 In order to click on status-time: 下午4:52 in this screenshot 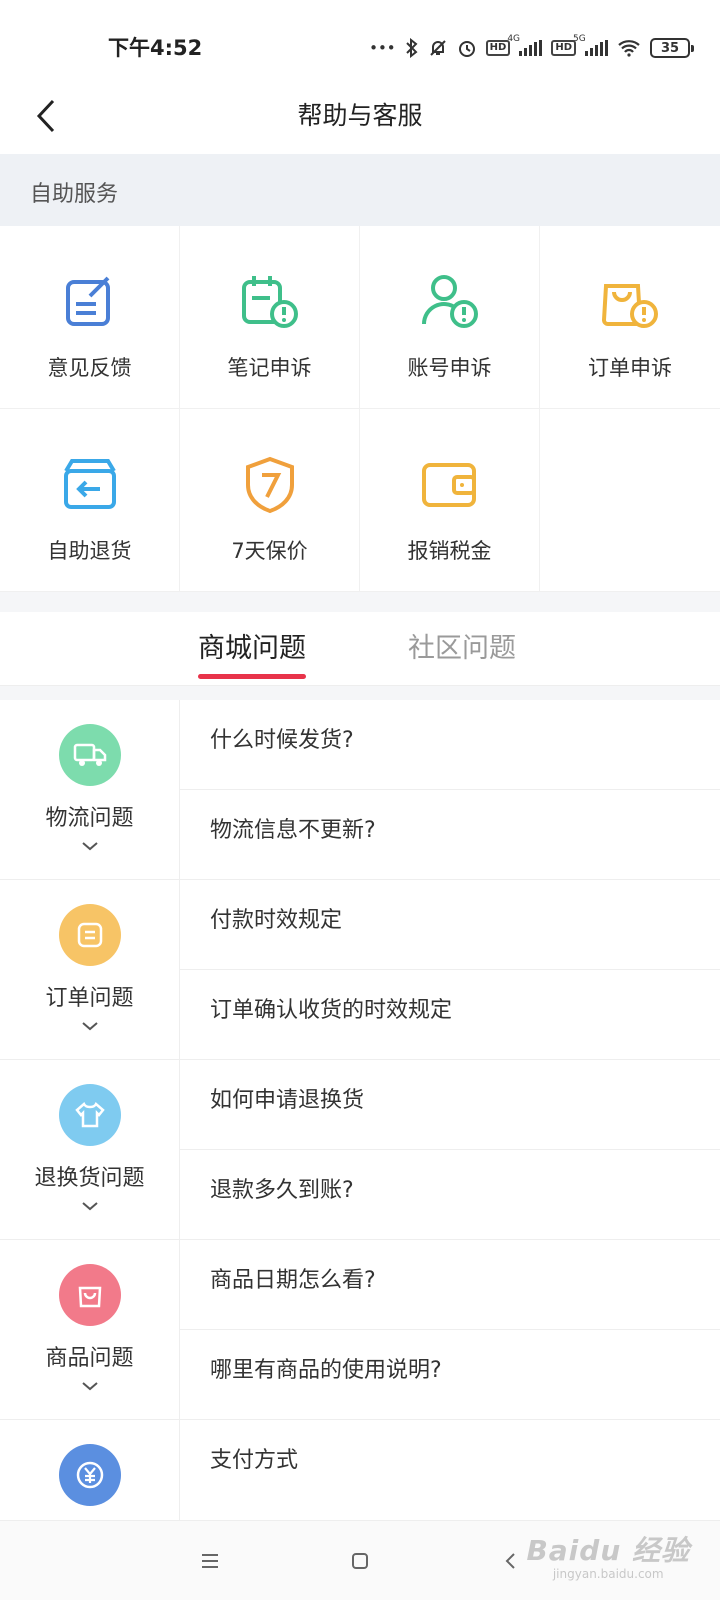, I will do `click(155, 48)`.